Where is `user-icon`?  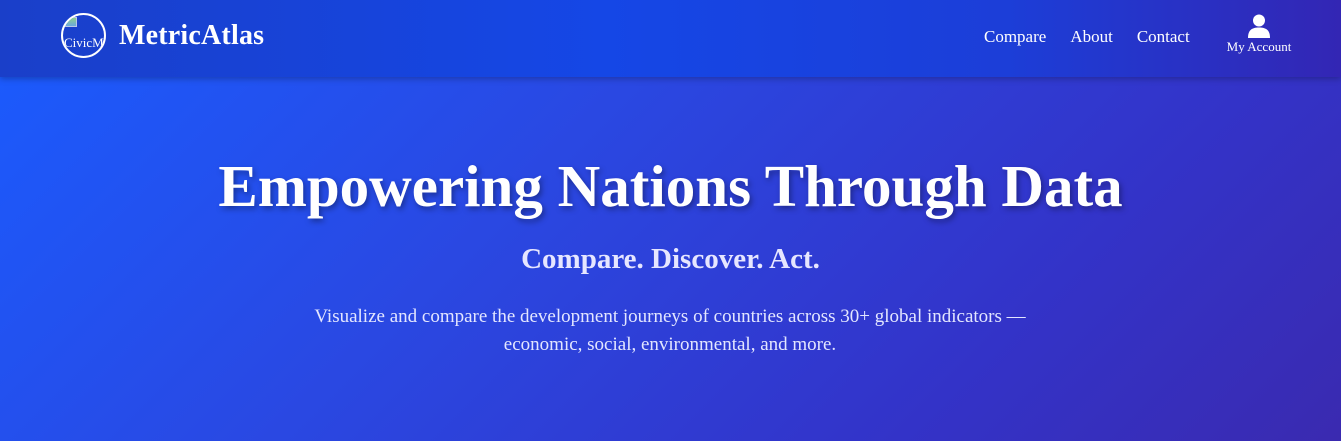
user-icon is located at coordinates (1259, 26).